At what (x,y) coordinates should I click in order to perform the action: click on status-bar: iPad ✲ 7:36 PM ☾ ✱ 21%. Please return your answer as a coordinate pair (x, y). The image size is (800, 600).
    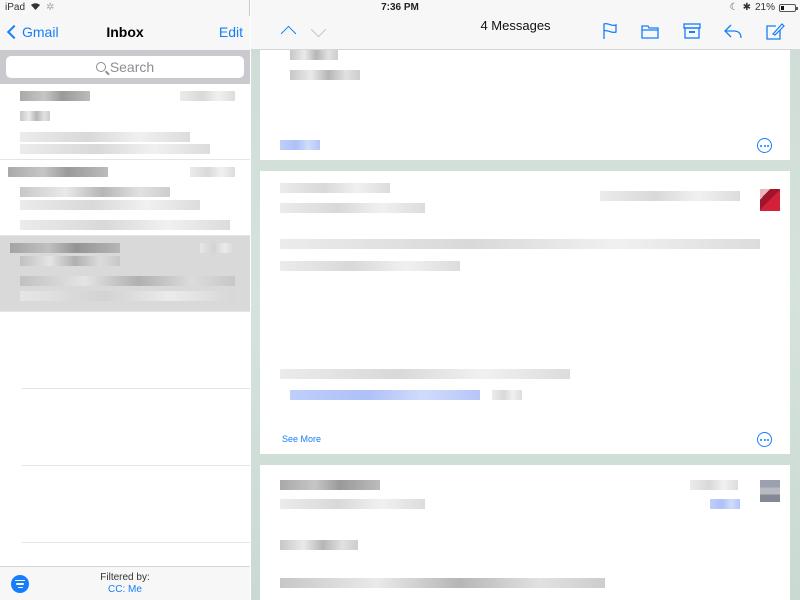
    Looking at the image, I should click on (400, 8).